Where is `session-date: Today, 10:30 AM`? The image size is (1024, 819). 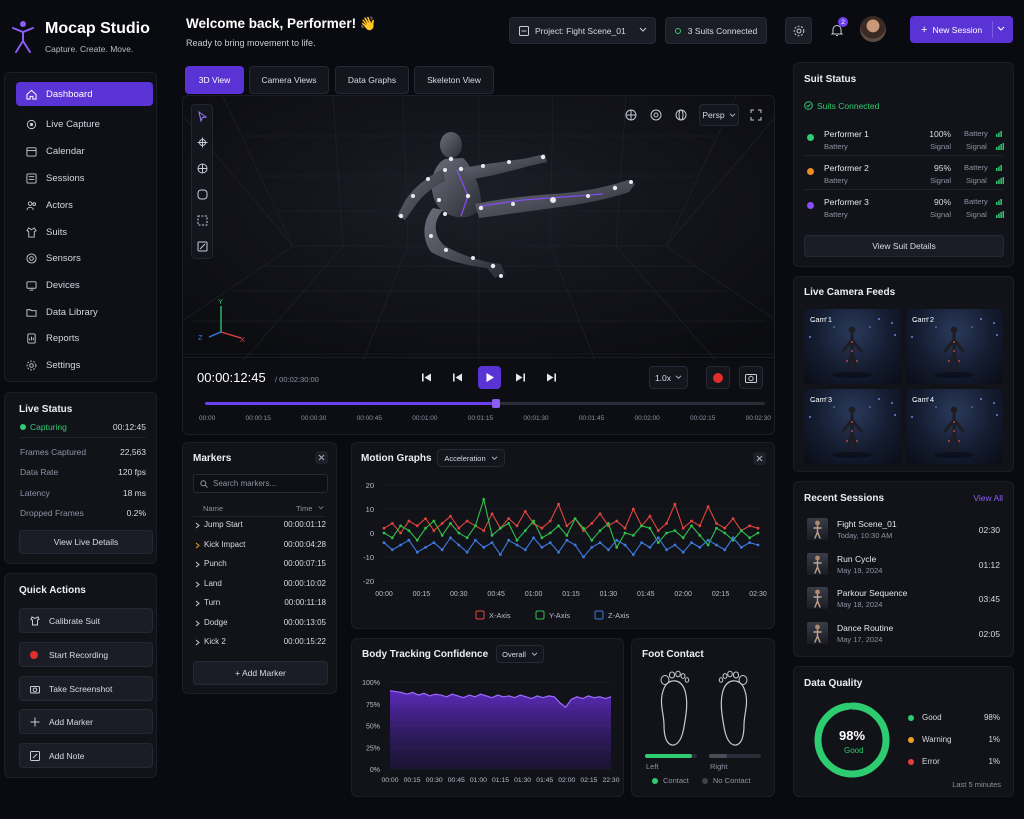 session-date: Today, 10:30 AM is located at coordinates (865, 535).